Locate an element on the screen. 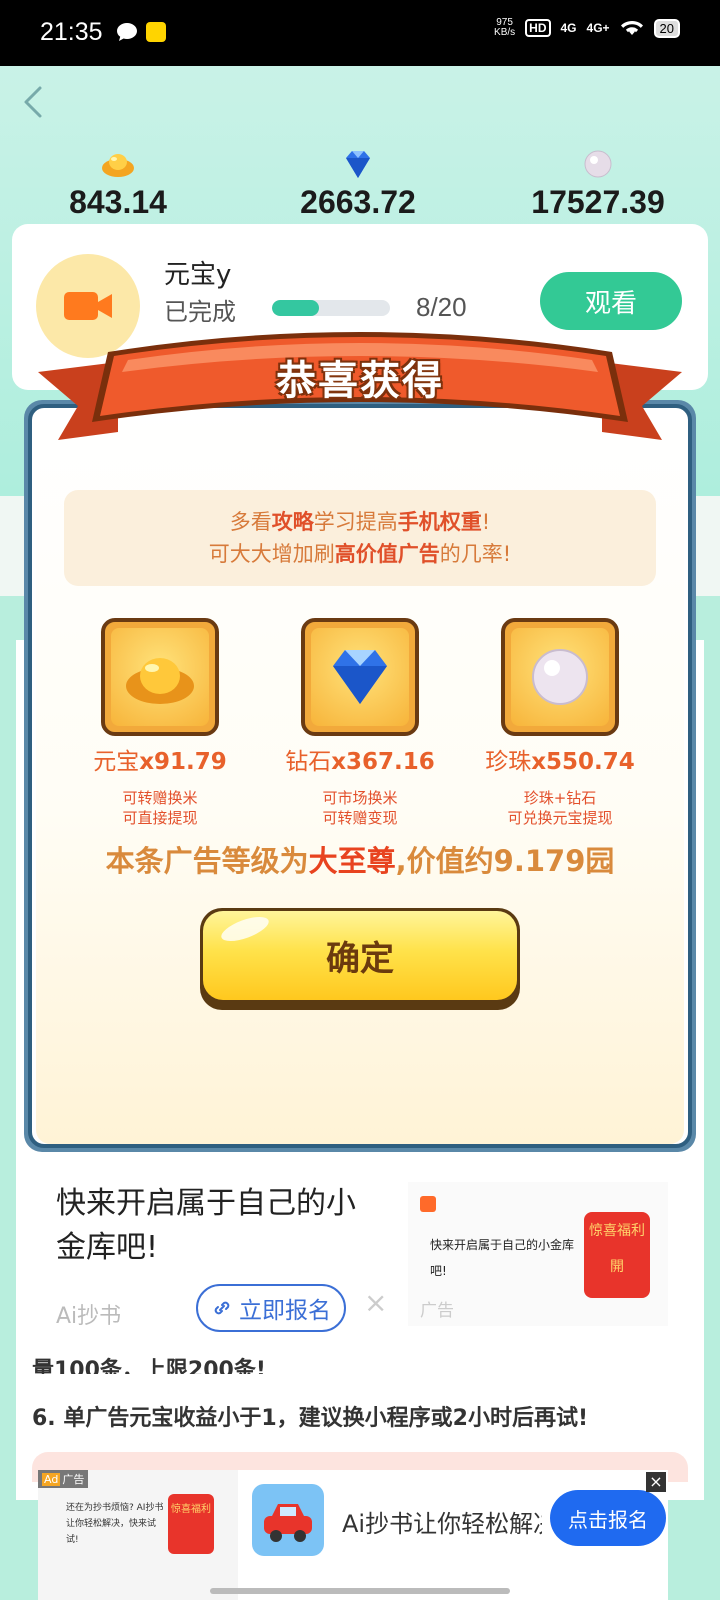 The image size is (720, 1600). reward-gold: 元宝x91.79 可转赠换米 可直接提现 is located at coordinates (160, 723).